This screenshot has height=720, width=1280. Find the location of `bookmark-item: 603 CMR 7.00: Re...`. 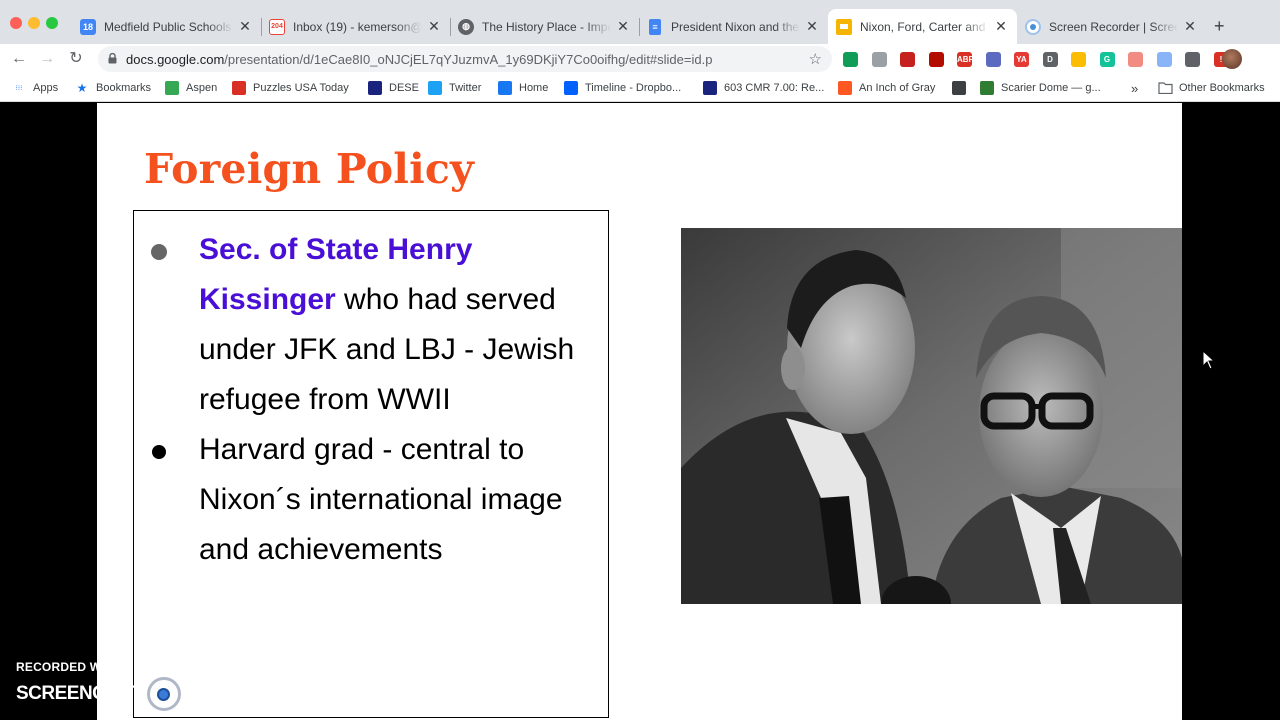

bookmark-item: 603 CMR 7.00: Re... is located at coordinates (763, 88).